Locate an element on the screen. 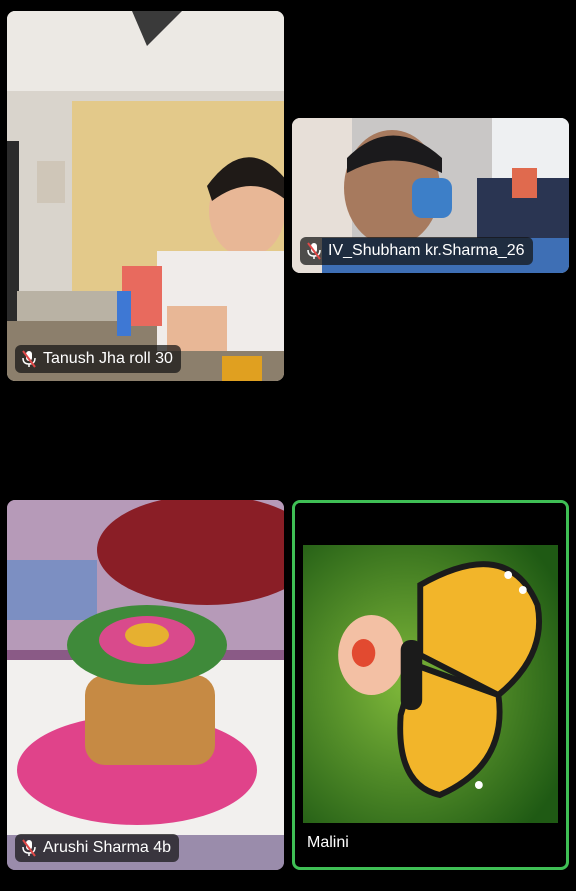 The height and width of the screenshot is (891, 576). participant-tile-shubham: IV_Shubham kr.Sharma_26 is located at coordinates (430, 195).